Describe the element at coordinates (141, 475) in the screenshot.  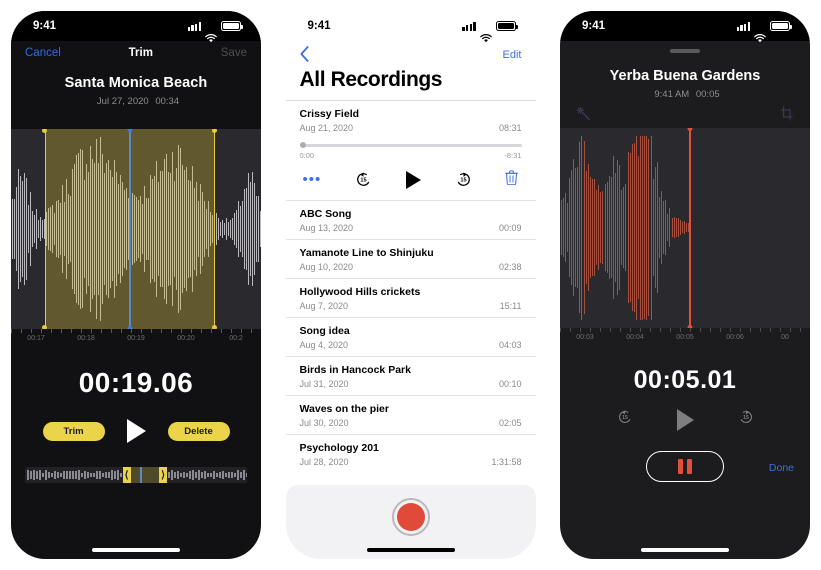
I see `overview-playhead` at that location.